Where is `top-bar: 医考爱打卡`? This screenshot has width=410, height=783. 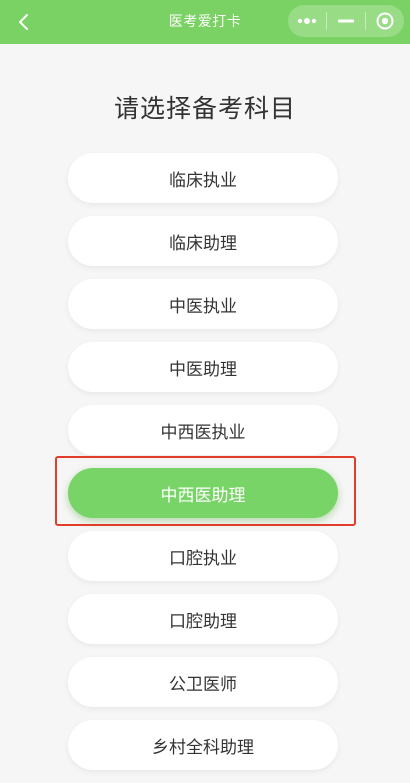 top-bar: 医考爱打卡 is located at coordinates (205, 22).